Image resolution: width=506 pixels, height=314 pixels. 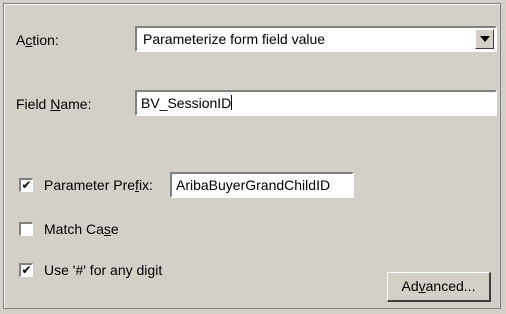 What do you see at coordinates (26, 185) in the screenshot?
I see `parameter-prefix-checkbox: ✔` at bounding box center [26, 185].